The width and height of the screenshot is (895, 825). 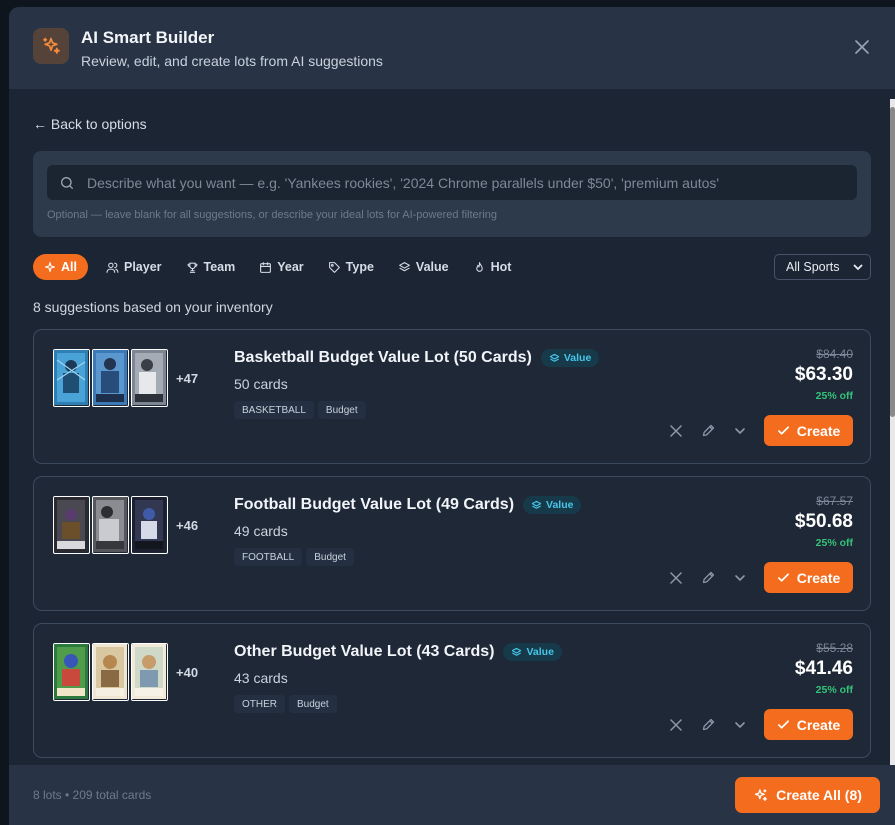 What do you see at coordinates (892, 262) in the screenshot?
I see `scrollbar-thumb` at bounding box center [892, 262].